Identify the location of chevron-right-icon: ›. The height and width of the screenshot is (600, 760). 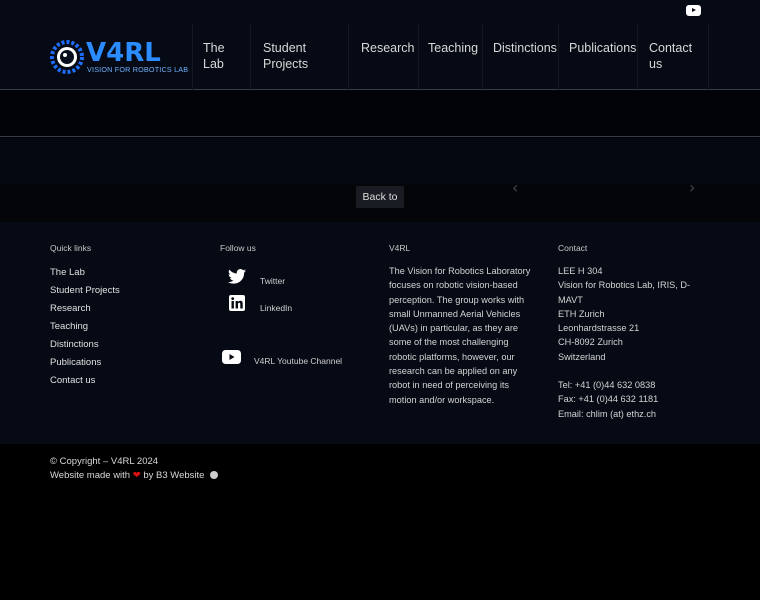
(692, 187).